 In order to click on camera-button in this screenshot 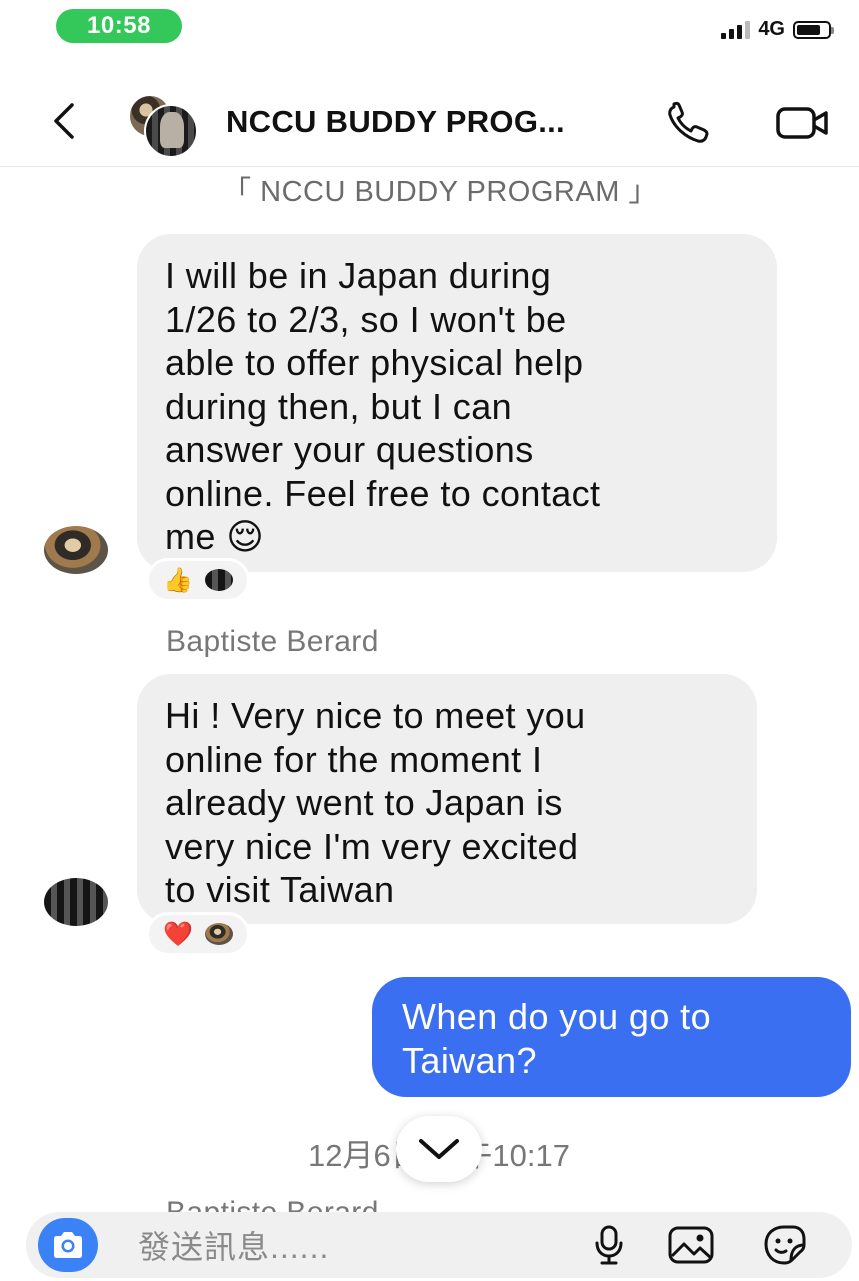, I will do `click(68, 1245)`.